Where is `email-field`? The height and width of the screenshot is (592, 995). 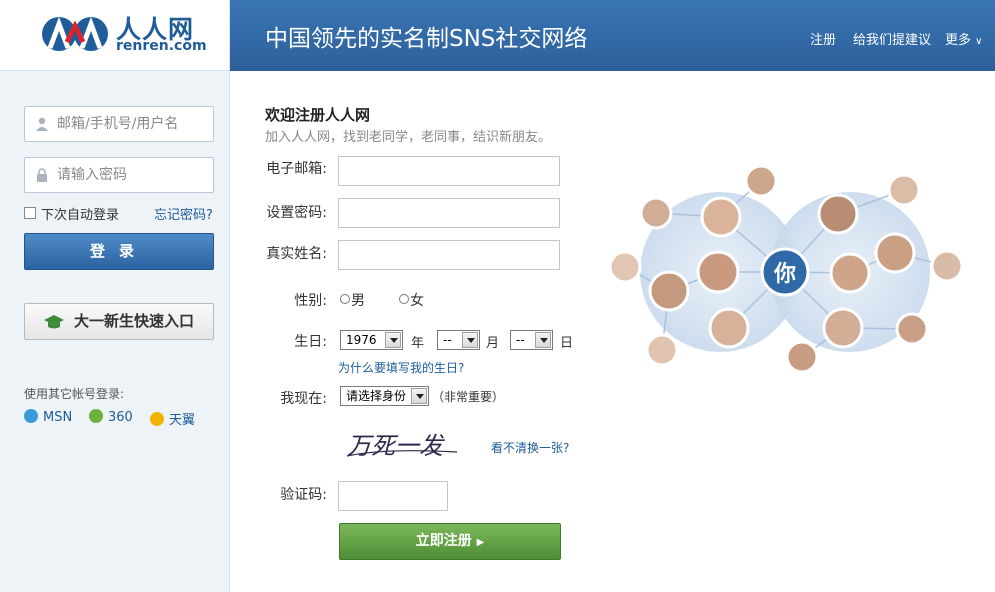 email-field is located at coordinates (449, 171).